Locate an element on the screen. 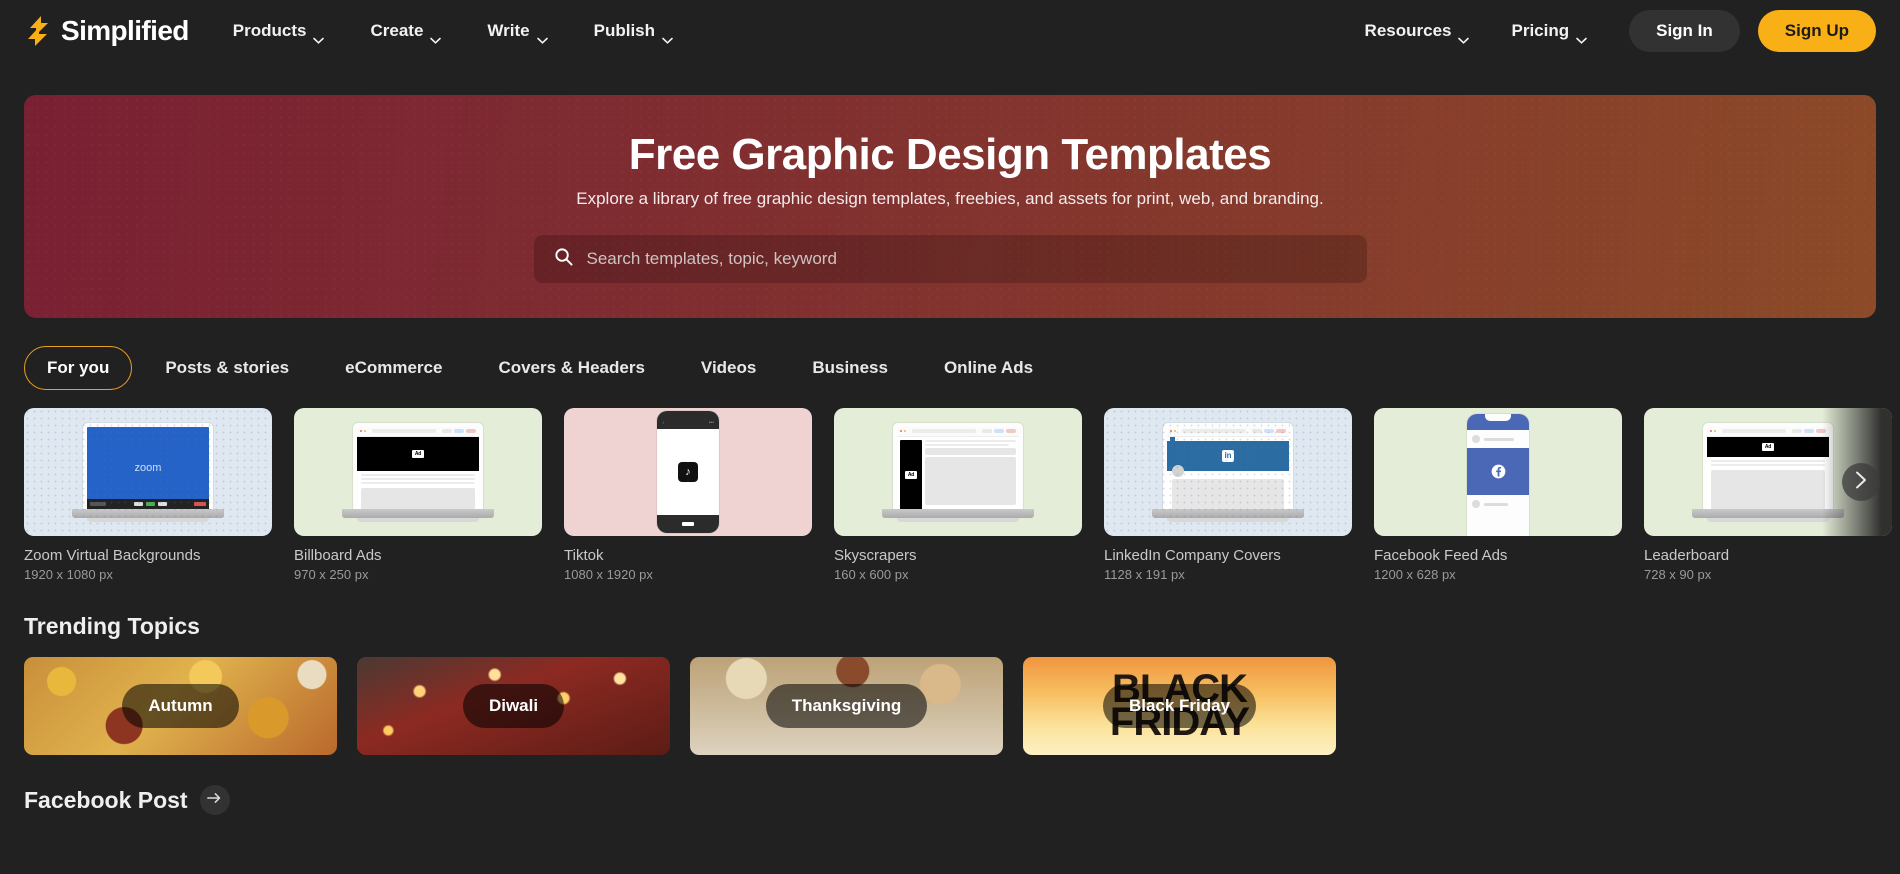 This screenshot has width=1900, height=874. nav-right-group: Resources Pricing Sign In Sign Up is located at coordinates (1620, 31).